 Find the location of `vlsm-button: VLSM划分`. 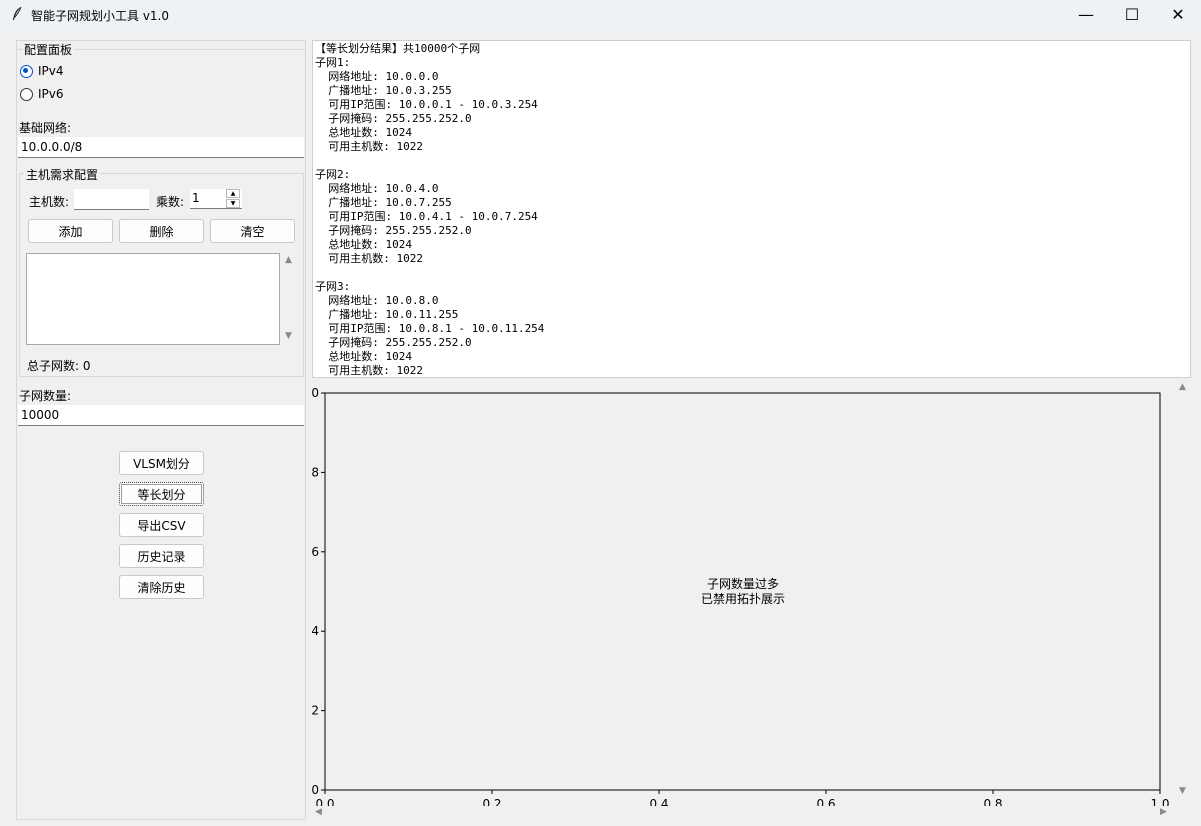

vlsm-button: VLSM划分 is located at coordinates (161, 463).